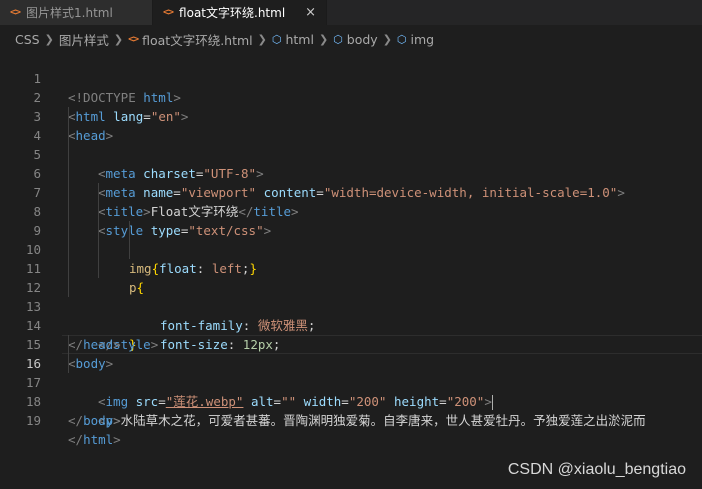  What do you see at coordinates (98, 439) in the screenshot?
I see `token: html` at bounding box center [98, 439].